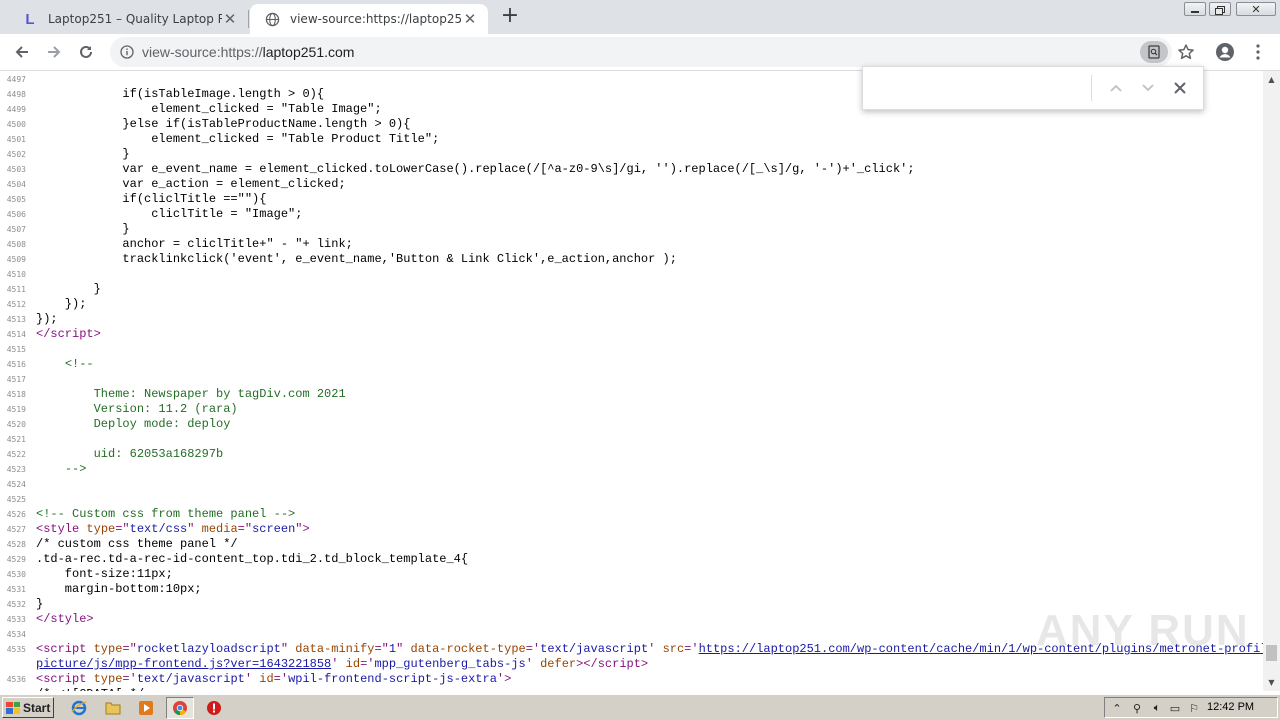 The image size is (1280, 720). Describe the element at coordinates (16, 679) in the screenshot. I see `line-number: 4536` at that location.